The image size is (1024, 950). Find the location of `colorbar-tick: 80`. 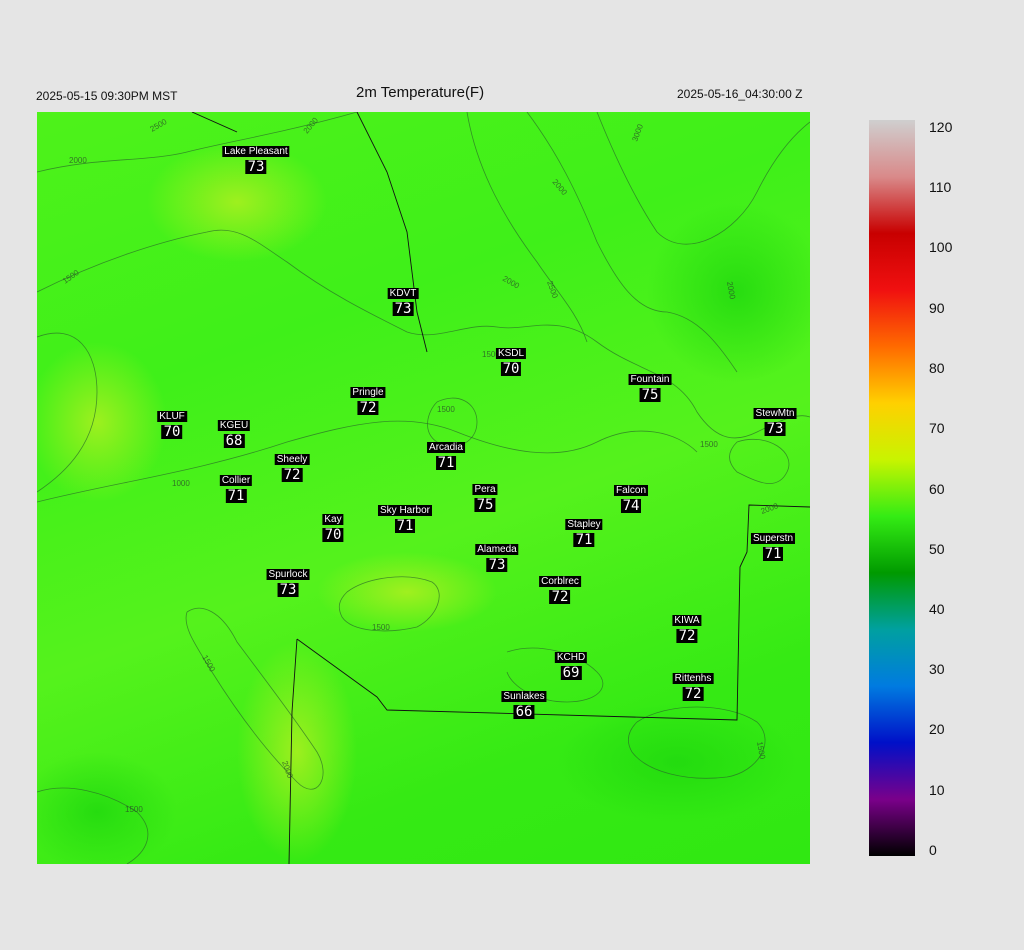

colorbar-tick: 80 is located at coordinates (937, 368).